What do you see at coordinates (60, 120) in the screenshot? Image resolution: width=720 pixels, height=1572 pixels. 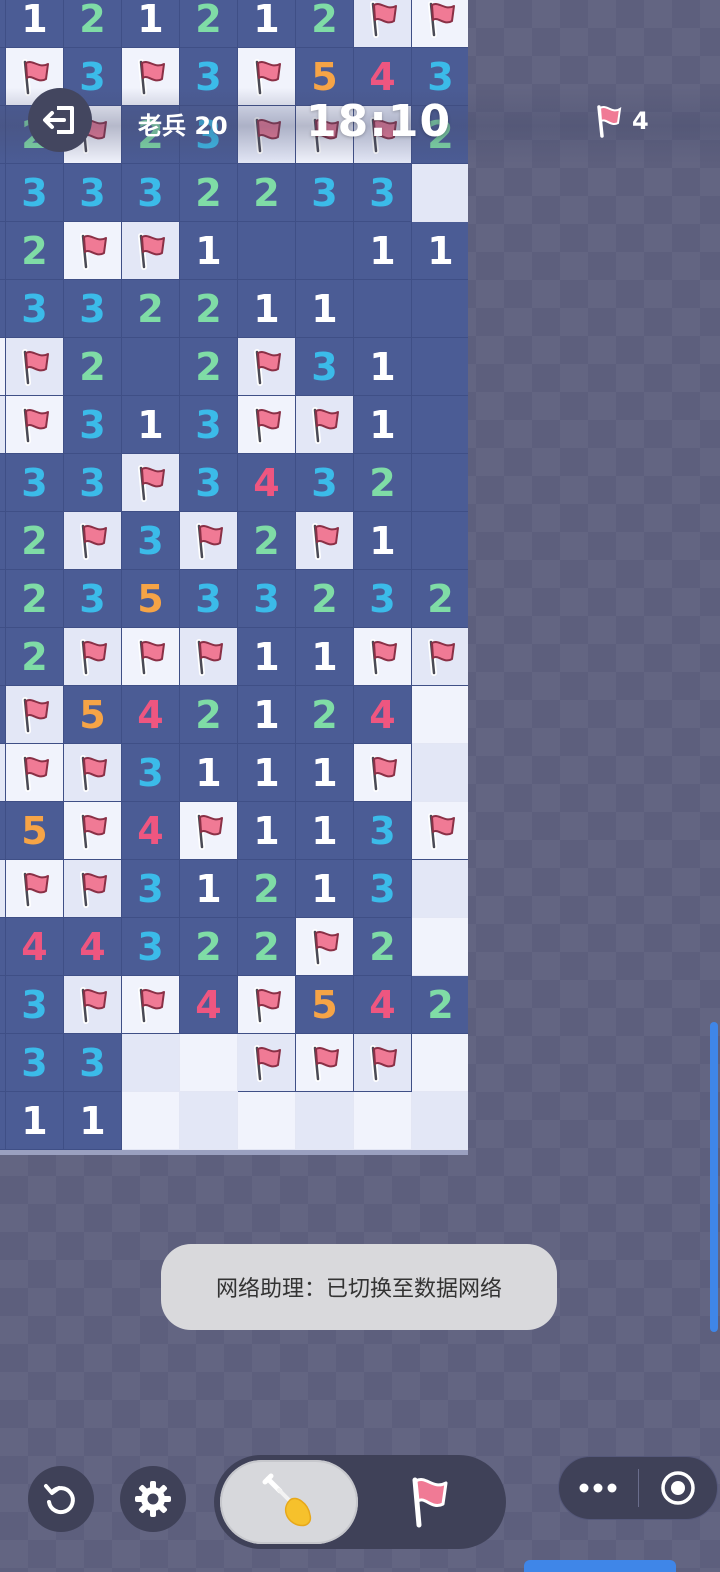 I see `exit-button` at bounding box center [60, 120].